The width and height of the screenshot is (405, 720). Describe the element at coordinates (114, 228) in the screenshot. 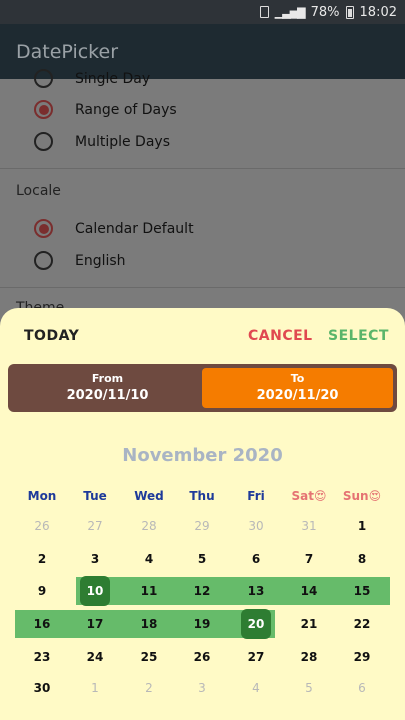

I see `option-calendar-default: Calendar Default` at that location.